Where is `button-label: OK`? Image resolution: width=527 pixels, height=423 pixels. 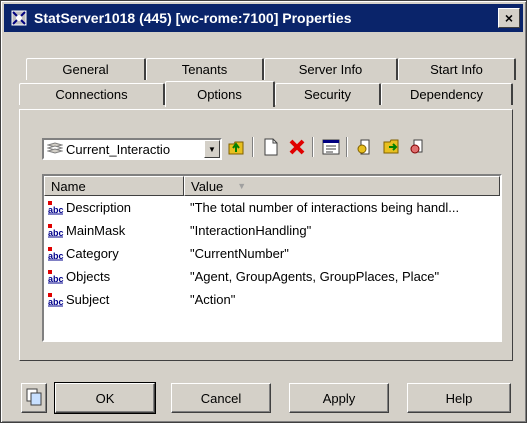 button-label: OK is located at coordinates (105, 398).